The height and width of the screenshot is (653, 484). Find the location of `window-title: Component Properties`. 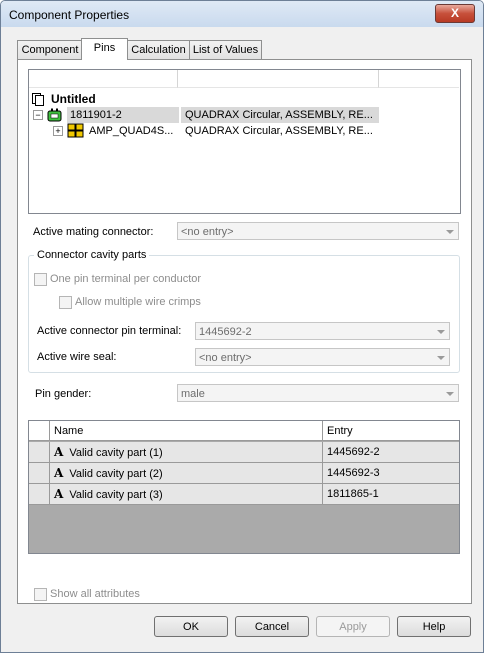

window-title: Component Properties is located at coordinates (69, 15).